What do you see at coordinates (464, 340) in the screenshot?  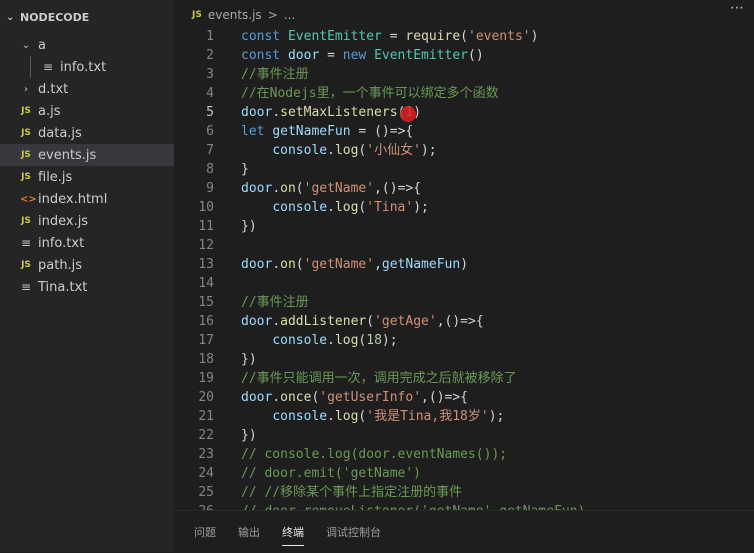 I see `code-line: 17 console.log(18);` at bounding box center [464, 340].